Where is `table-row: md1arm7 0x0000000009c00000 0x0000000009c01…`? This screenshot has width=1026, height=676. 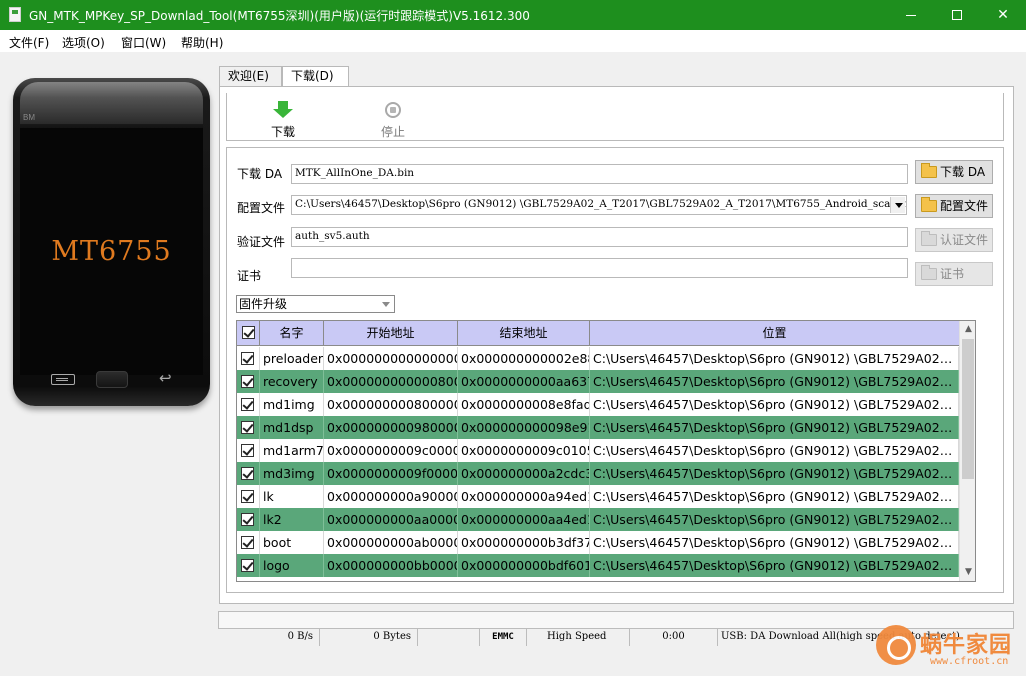
table-row: md1arm7 0x0000000009c00000 0x0000000009c01… is located at coordinates (598, 450).